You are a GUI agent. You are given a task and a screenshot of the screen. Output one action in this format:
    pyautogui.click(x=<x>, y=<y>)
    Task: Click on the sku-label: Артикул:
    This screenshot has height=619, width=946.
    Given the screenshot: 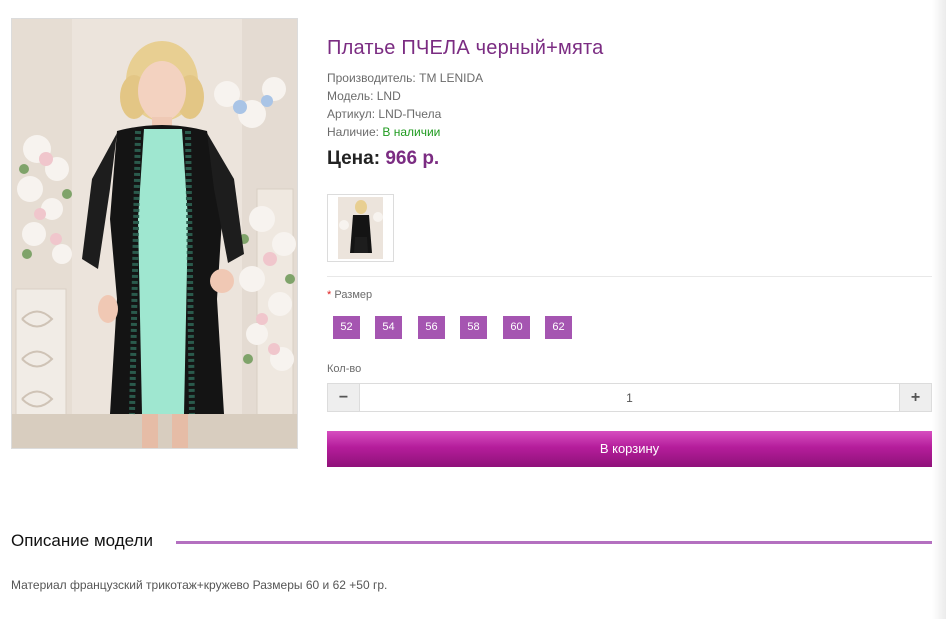 What is the action you would take?
    pyautogui.click(x=351, y=114)
    